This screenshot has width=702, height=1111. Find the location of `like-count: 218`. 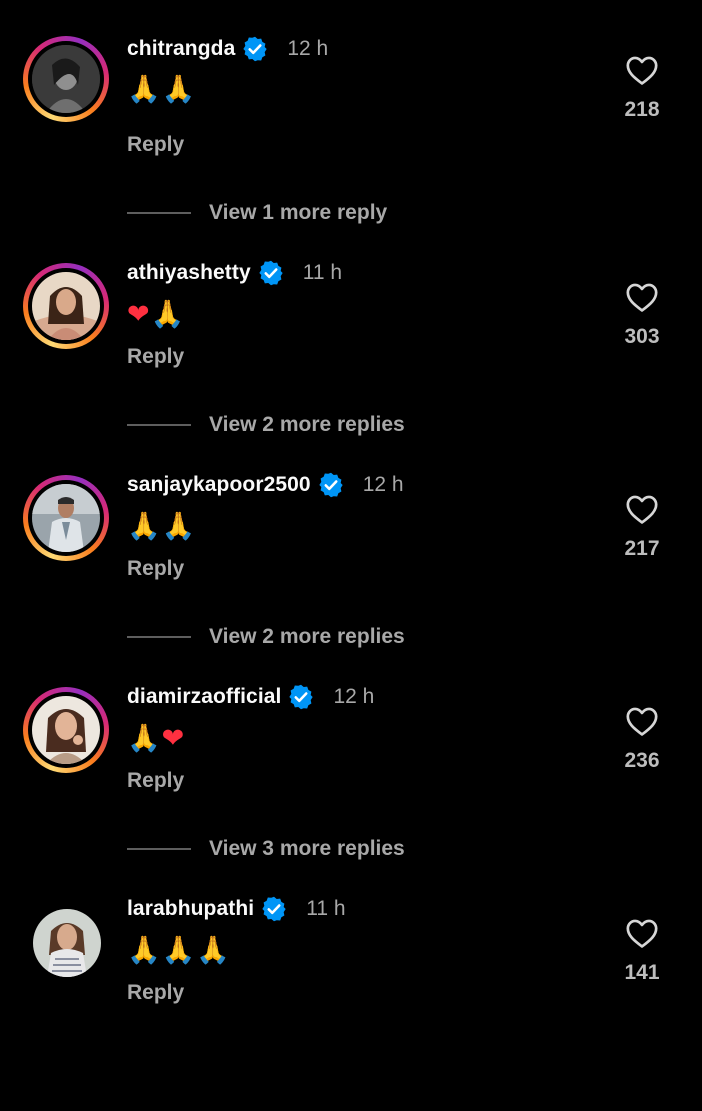

like-count: 218 is located at coordinates (642, 109).